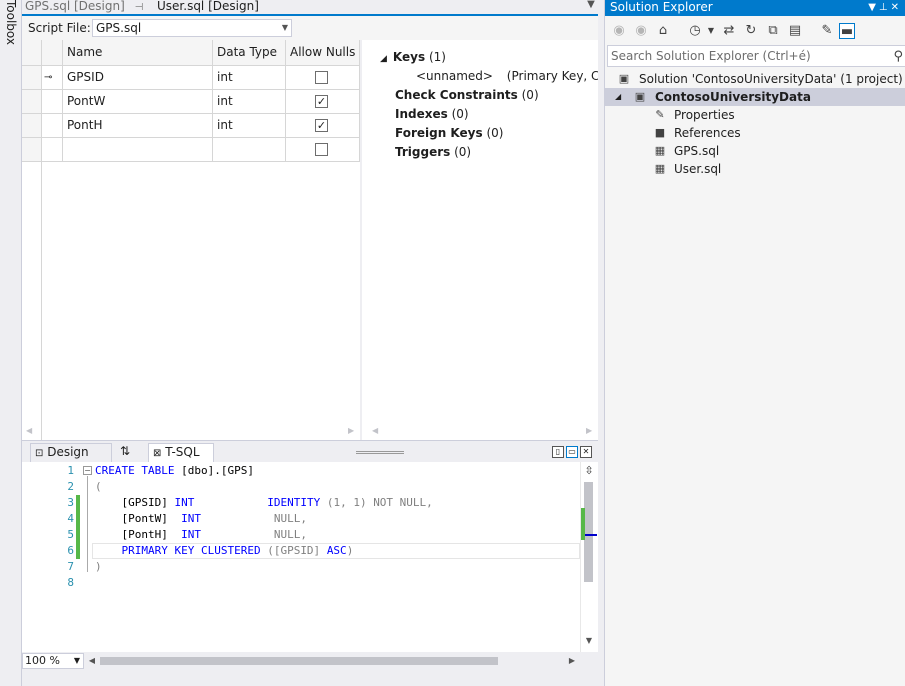 This screenshot has width=905, height=686. Describe the element at coordinates (467, 95) in the screenshot. I see `tree-check-constraints: Check Constraints (0)` at that location.